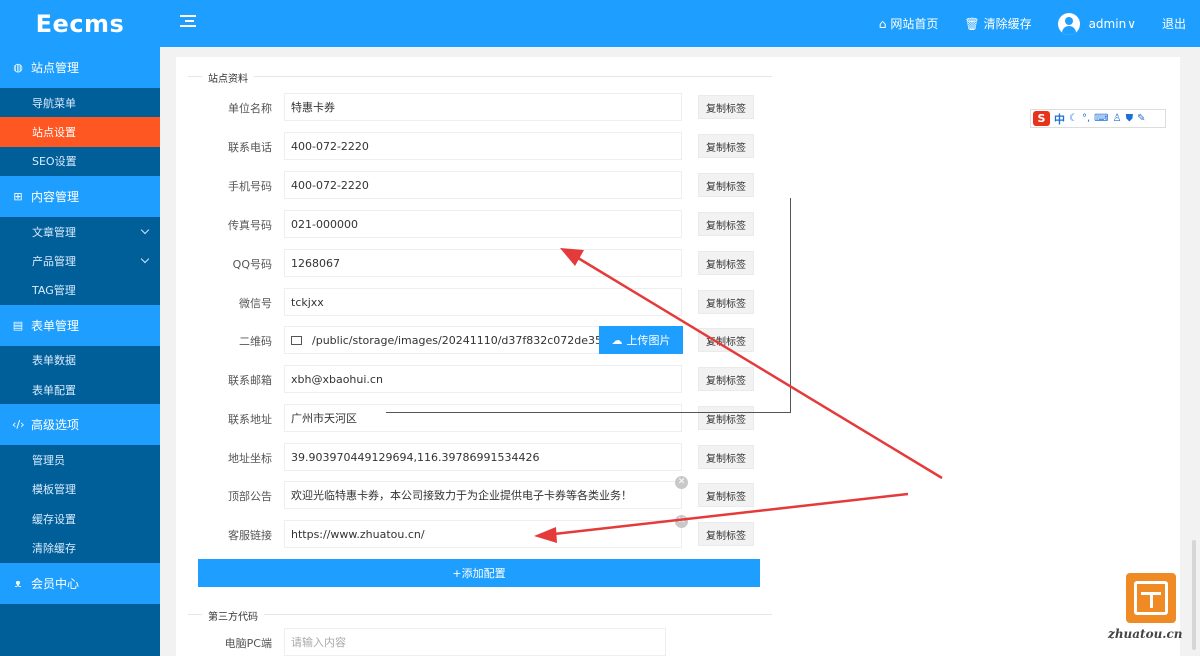 The width and height of the screenshot is (1200, 656). I want to click on sidebar-item-form-config: 表单配置, so click(80, 389).